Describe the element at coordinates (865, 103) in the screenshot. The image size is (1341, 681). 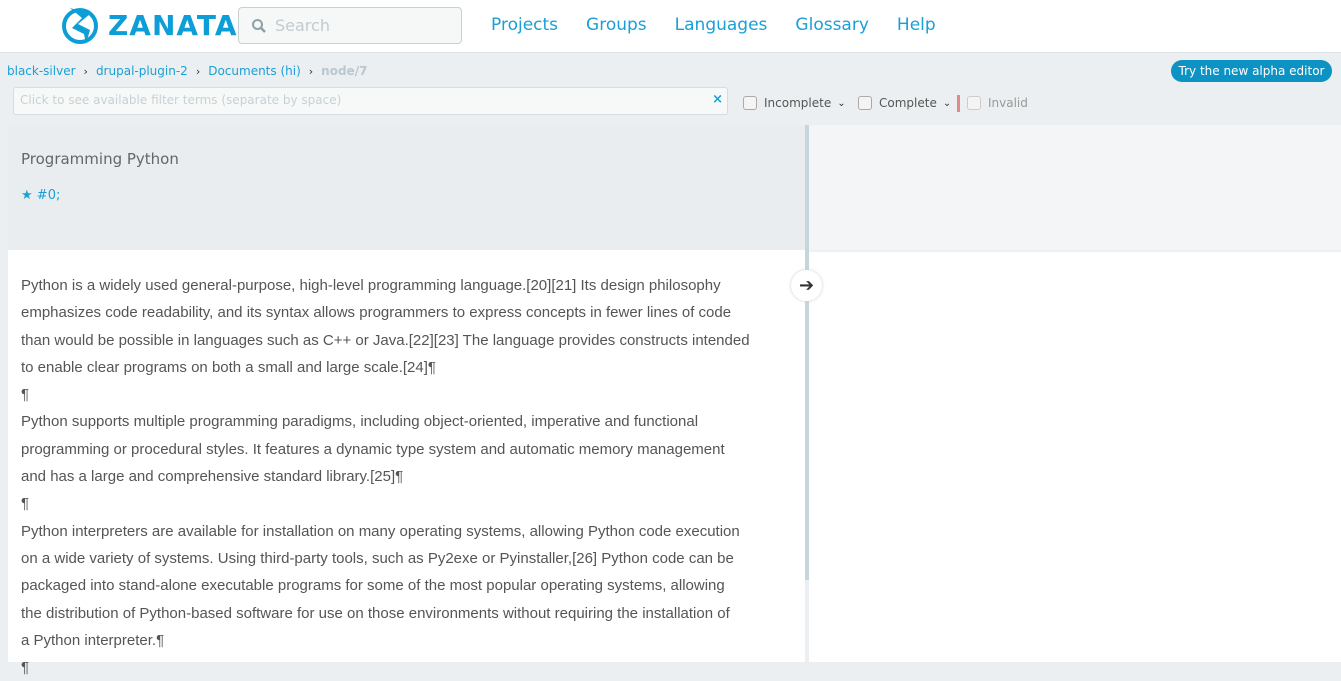
I see `complete-checkbox` at that location.